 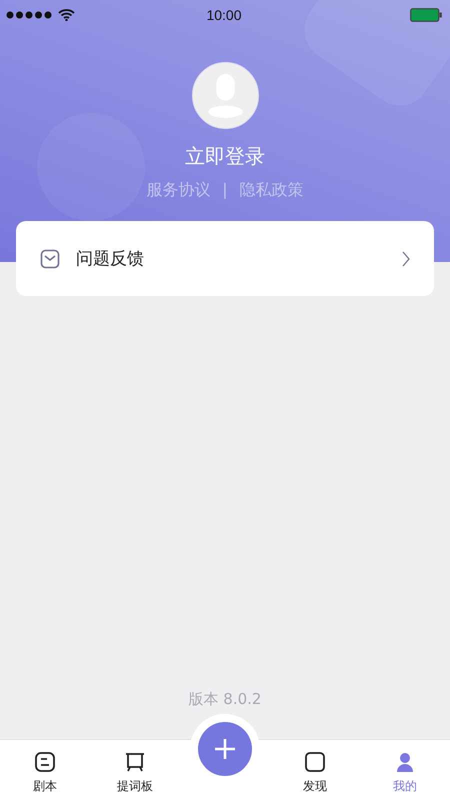 I want to click on square-icon, so click(x=315, y=762).